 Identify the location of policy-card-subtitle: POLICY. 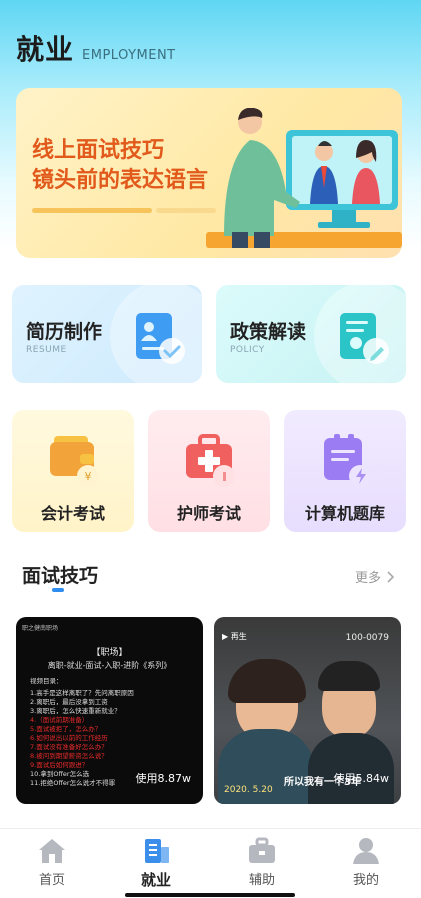
(247, 350).